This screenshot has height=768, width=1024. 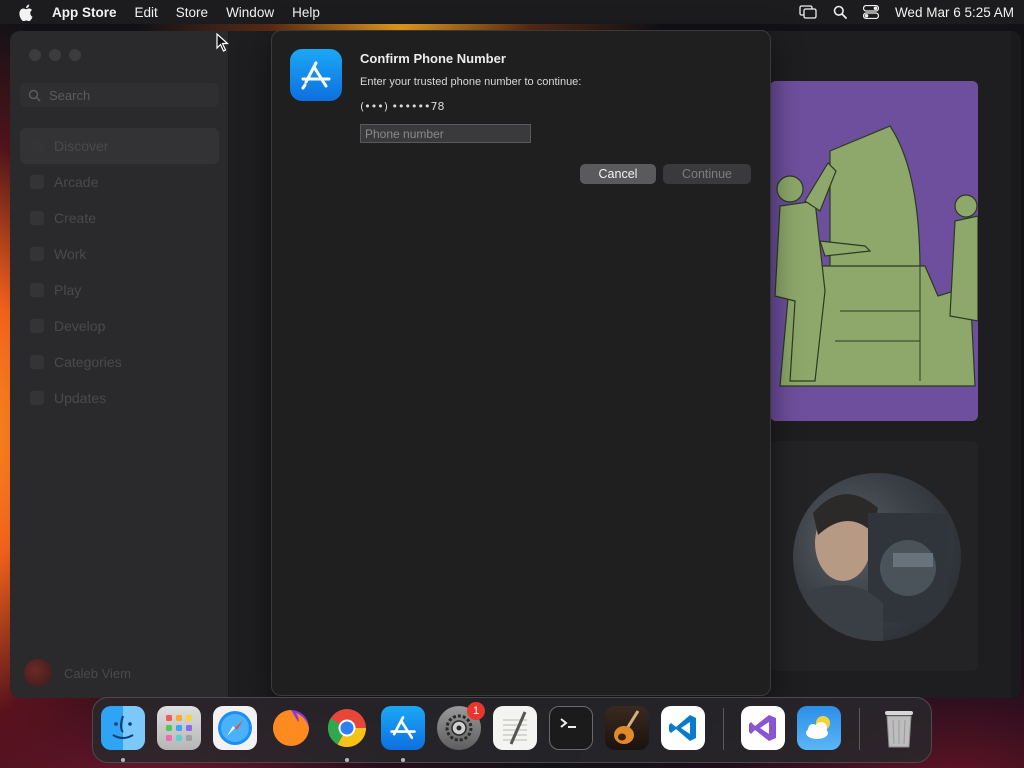 What do you see at coordinates (954, 12) in the screenshot?
I see `menu-clock: Wed Mar 6 5:25 AM` at bounding box center [954, 12].